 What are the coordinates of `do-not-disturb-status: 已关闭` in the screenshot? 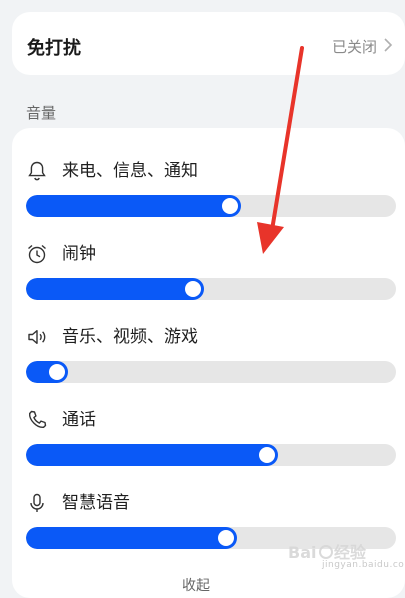 It's located at (354, 47).